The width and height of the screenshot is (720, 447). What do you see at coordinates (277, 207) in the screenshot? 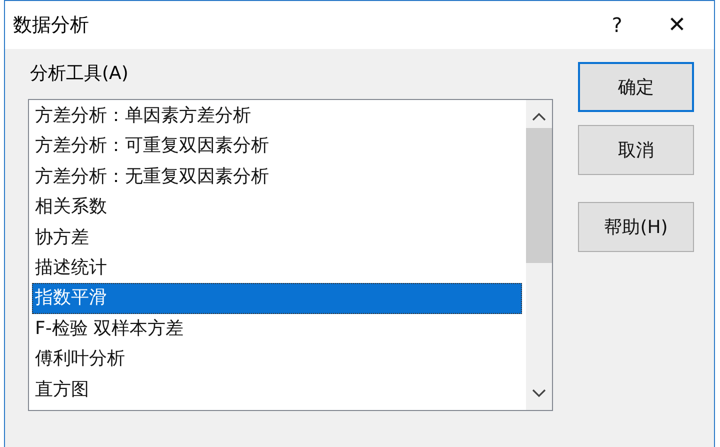
I see `list-item: 相关系数` at bounding box center [277, 207].